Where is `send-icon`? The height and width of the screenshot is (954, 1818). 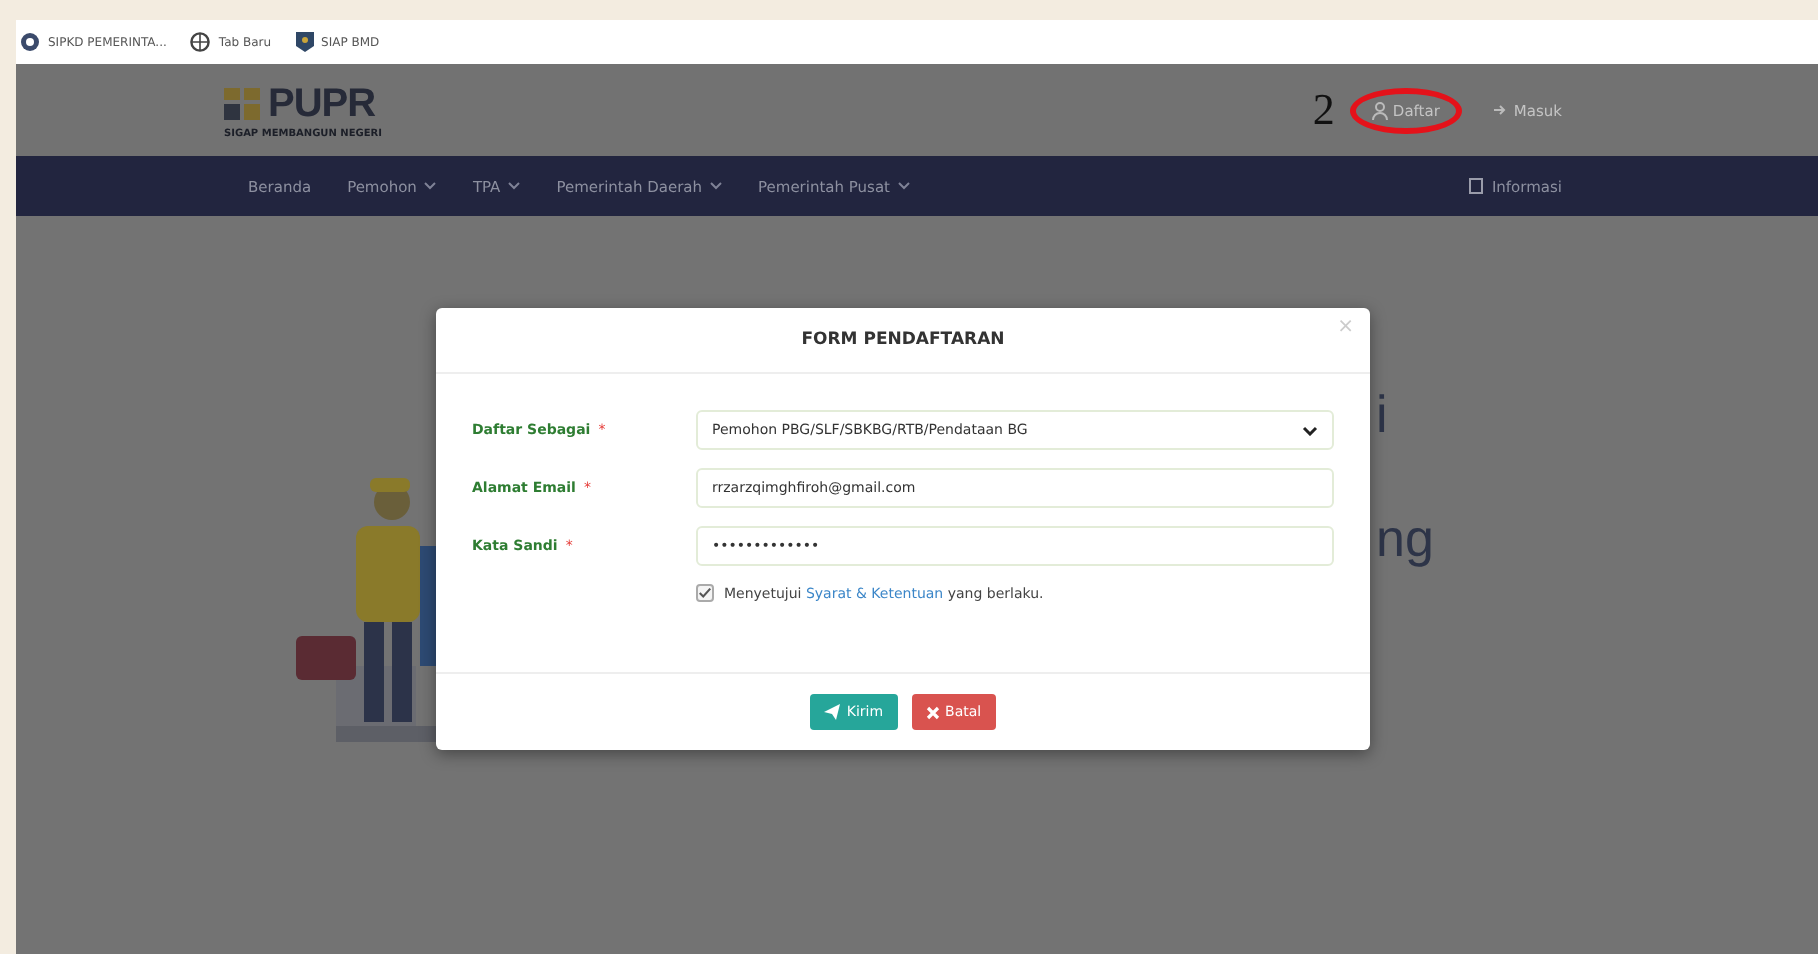 send-icon is located at coordinates (832, 712).